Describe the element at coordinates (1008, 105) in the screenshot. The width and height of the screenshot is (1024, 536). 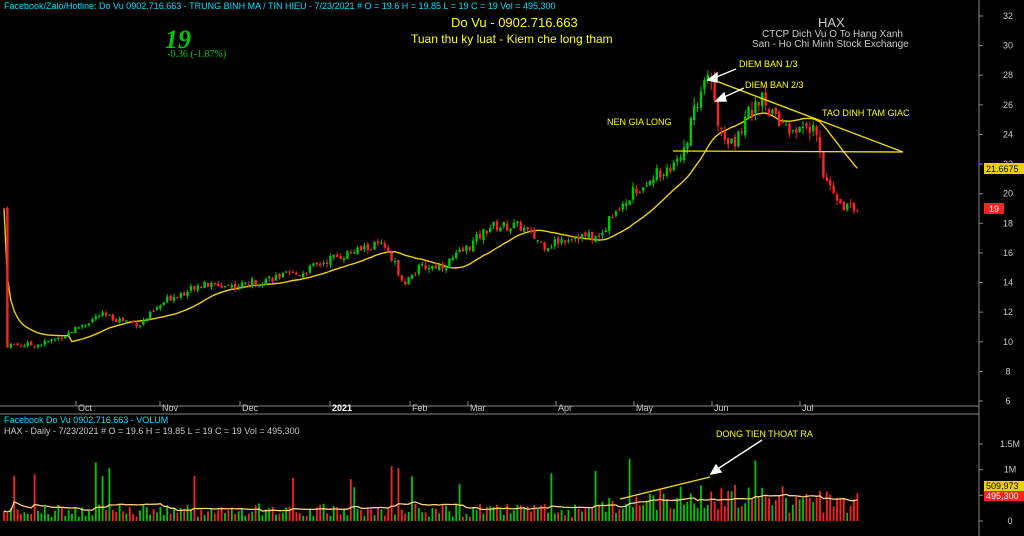
I see `price-tick-label: 26` at that location.